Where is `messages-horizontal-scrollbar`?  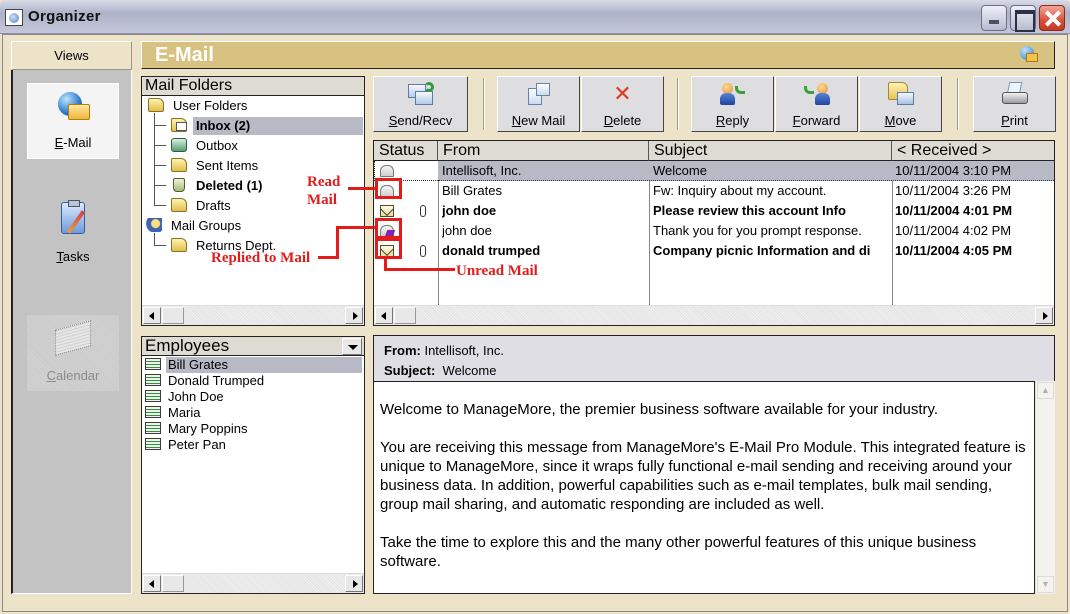 messages-horizontal-scrollbar is located at coordinates (714, 315).